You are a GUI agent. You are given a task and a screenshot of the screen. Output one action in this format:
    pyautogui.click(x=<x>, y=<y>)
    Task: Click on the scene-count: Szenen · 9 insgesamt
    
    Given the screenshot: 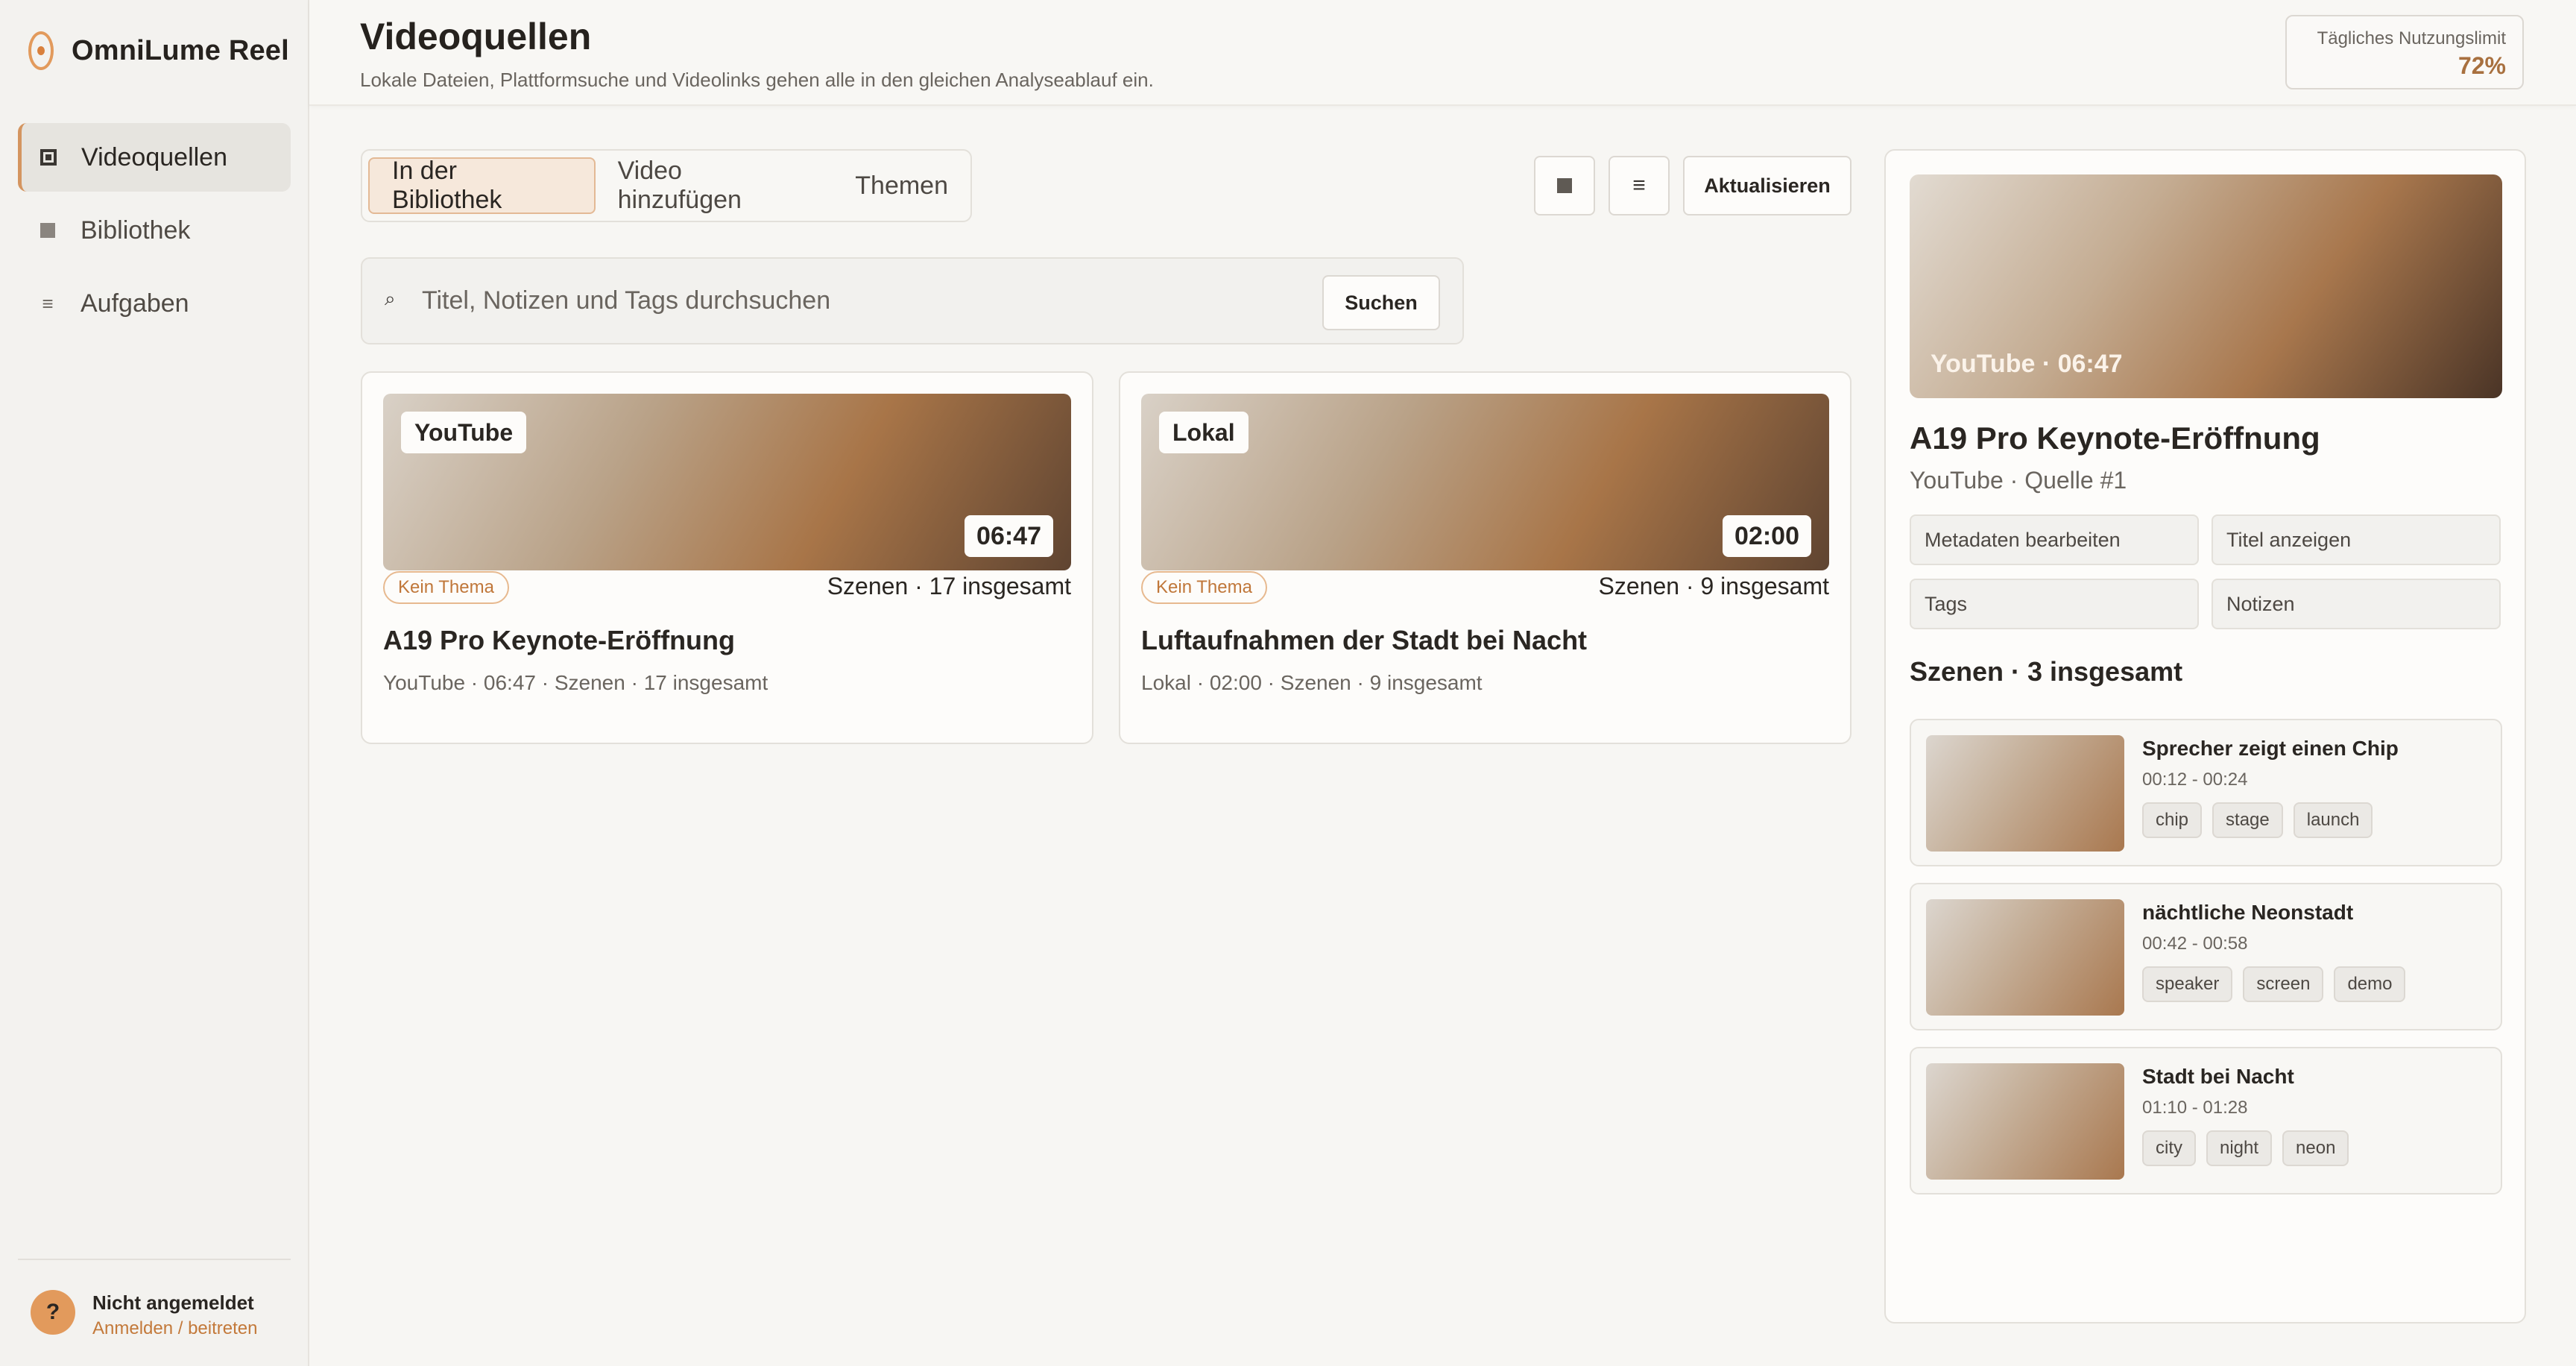 What is the action you would take?
    pyautogui.click(x=1714, y=586)
    